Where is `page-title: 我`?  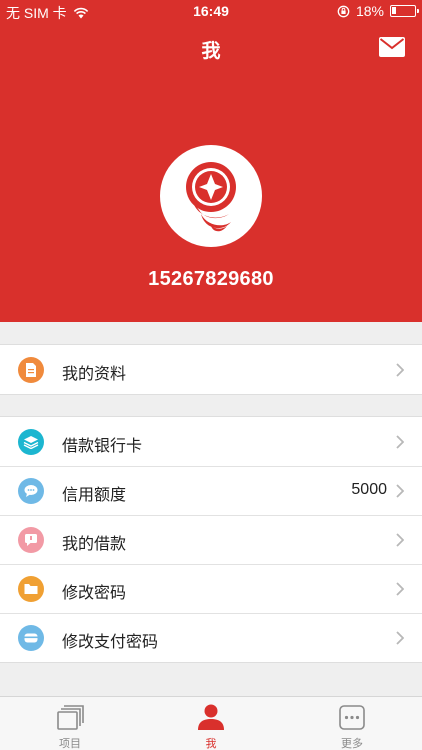 page-title: 我 is located at coordinates (211, 51).